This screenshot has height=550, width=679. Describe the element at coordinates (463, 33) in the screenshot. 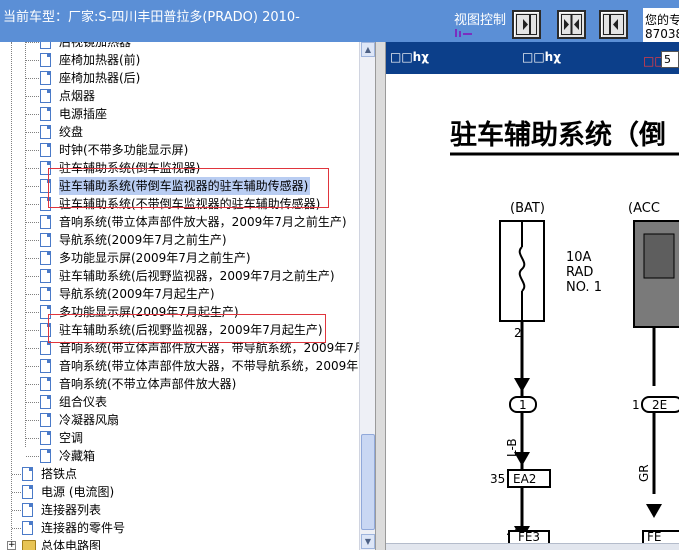

I see `view-control-indicator-icon` at that location.